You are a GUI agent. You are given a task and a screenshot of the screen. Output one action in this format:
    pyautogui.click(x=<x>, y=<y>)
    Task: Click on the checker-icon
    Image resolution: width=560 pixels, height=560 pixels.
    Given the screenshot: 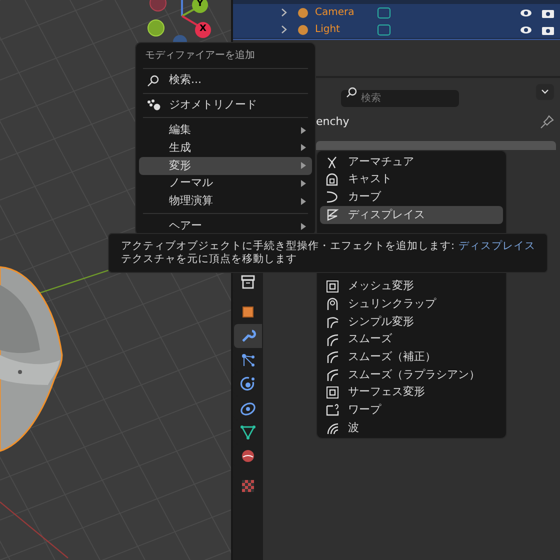 What is the action you would take?
    pyautogui.click(x=248, y=486)
    